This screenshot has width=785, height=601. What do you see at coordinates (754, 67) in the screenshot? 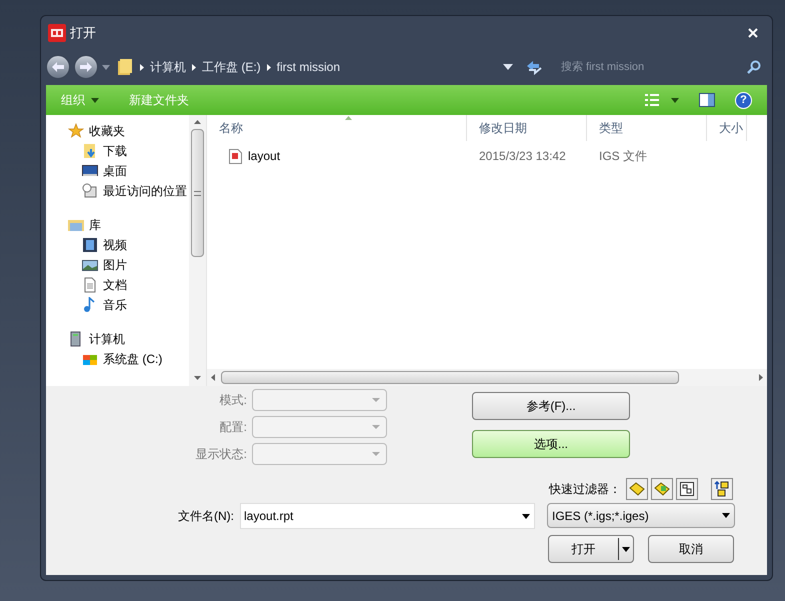
I see `search-icon` at bounding box center [754, 67].